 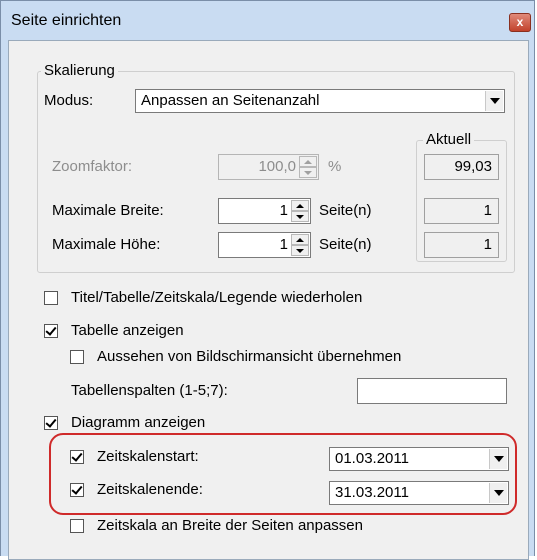 What do you see at coordinates (77, 357) in the screenshot?
I see `screen-look-checkbox` at bounding box center [77, 357].